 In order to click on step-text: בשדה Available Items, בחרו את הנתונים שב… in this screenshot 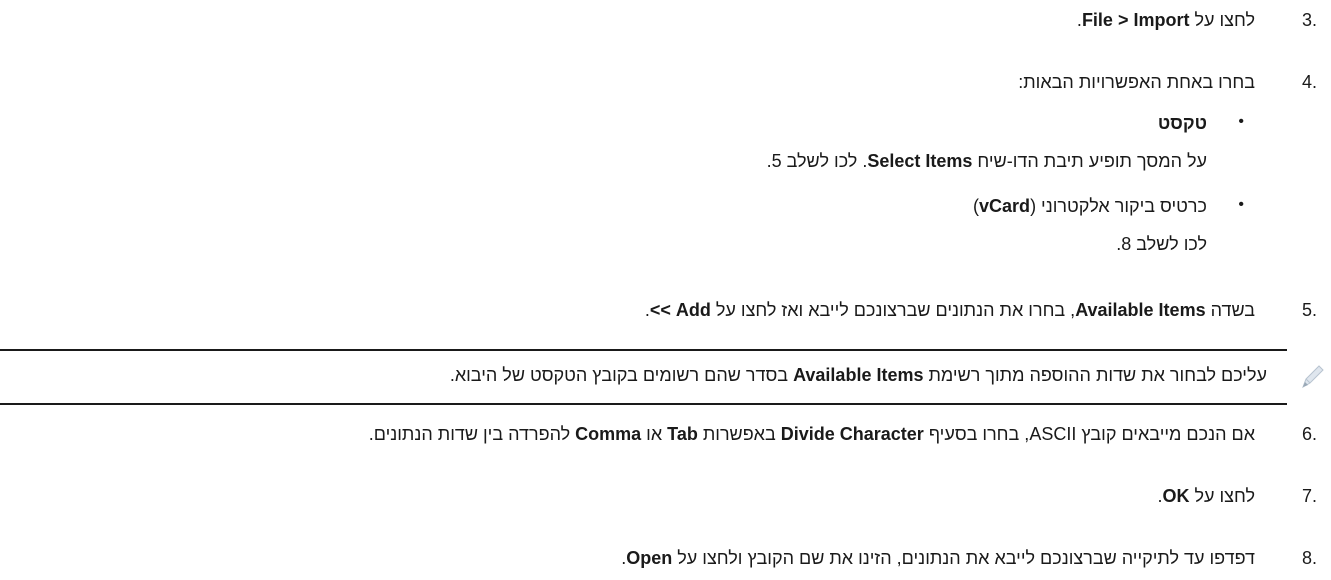, I will do `click(949, 310)`.